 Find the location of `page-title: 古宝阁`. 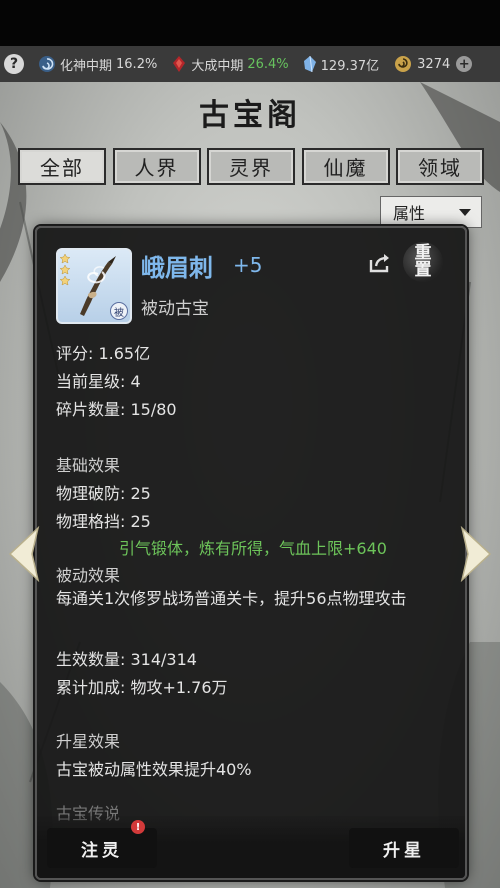

page-title: 古宝阁 is located at coordinates (250, 115).